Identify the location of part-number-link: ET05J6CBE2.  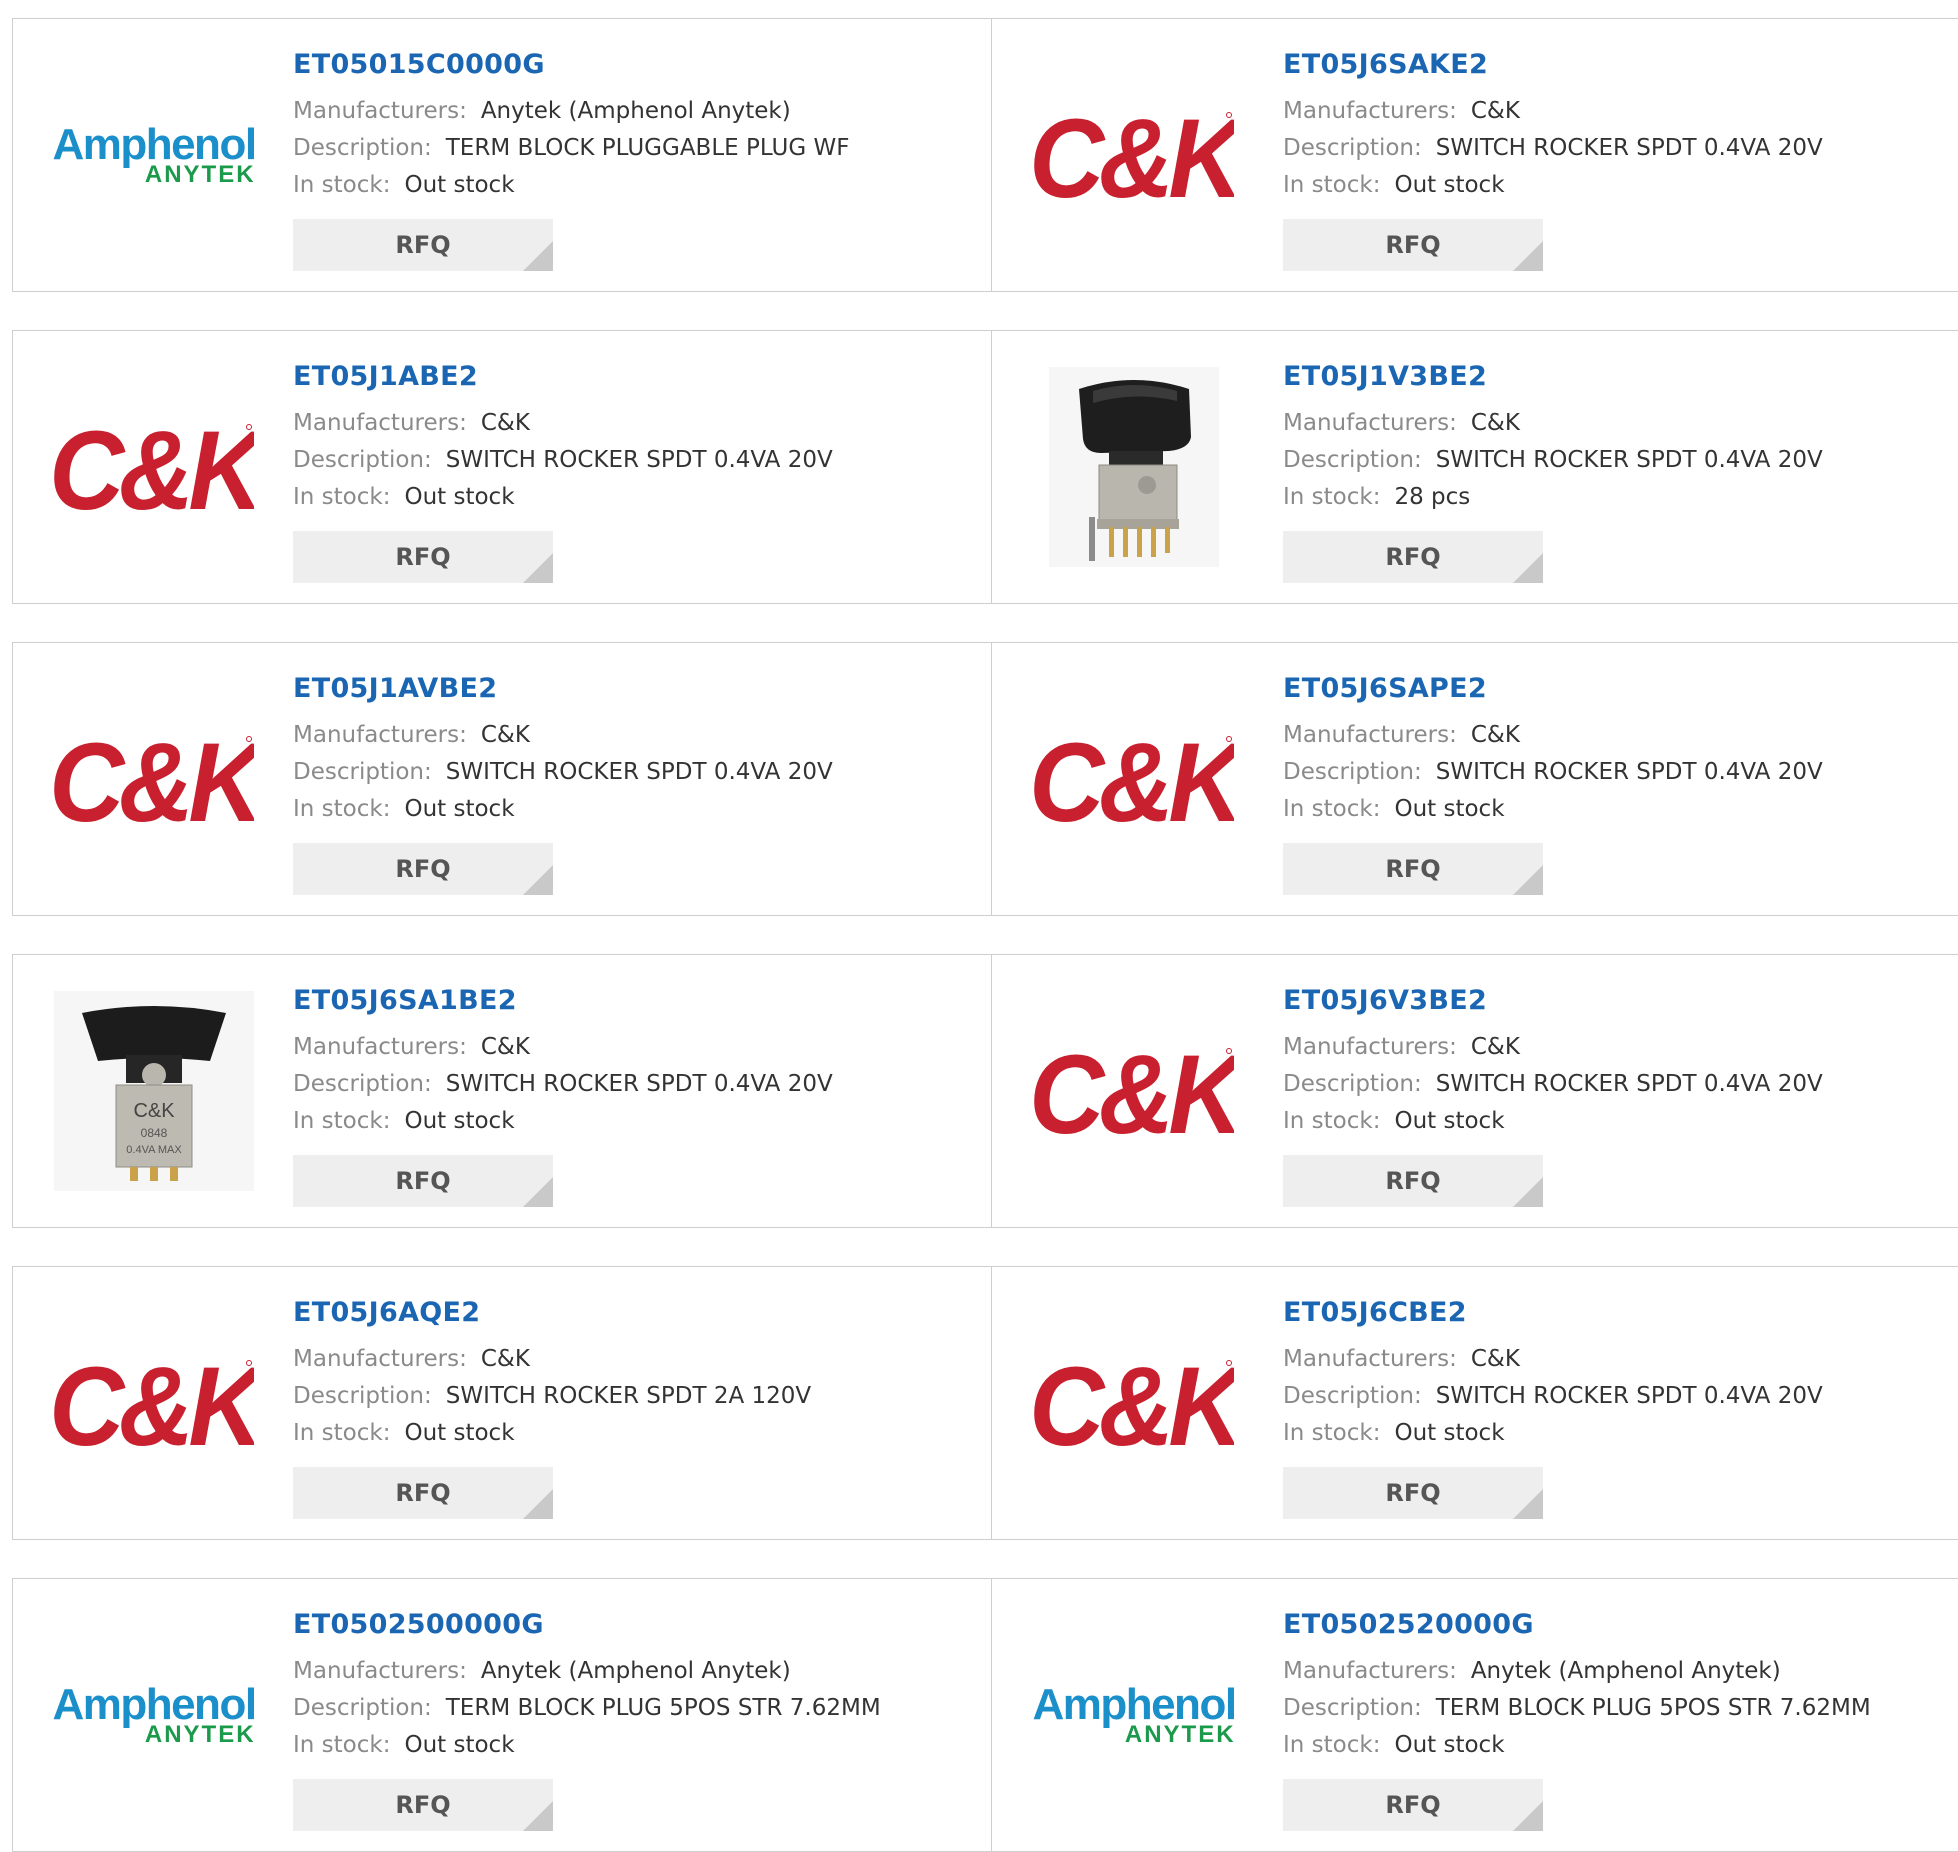
(1620, 1313).